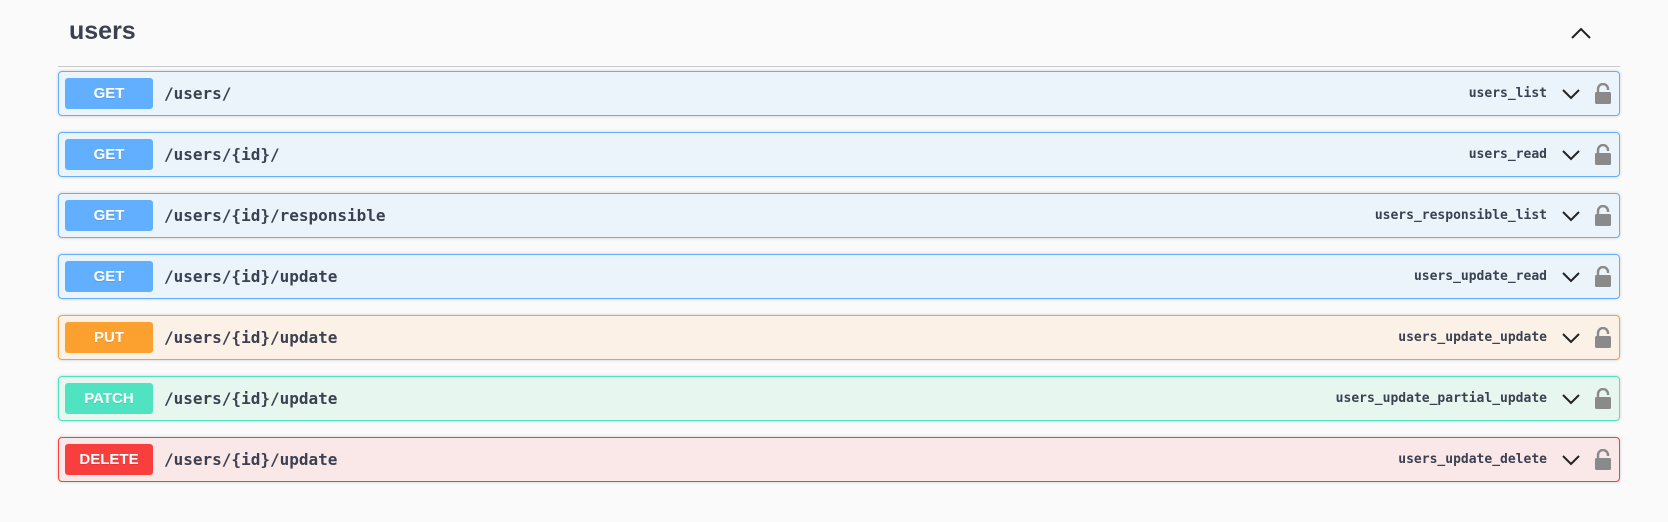  I want to click on section-title: users, so click(102, 30).